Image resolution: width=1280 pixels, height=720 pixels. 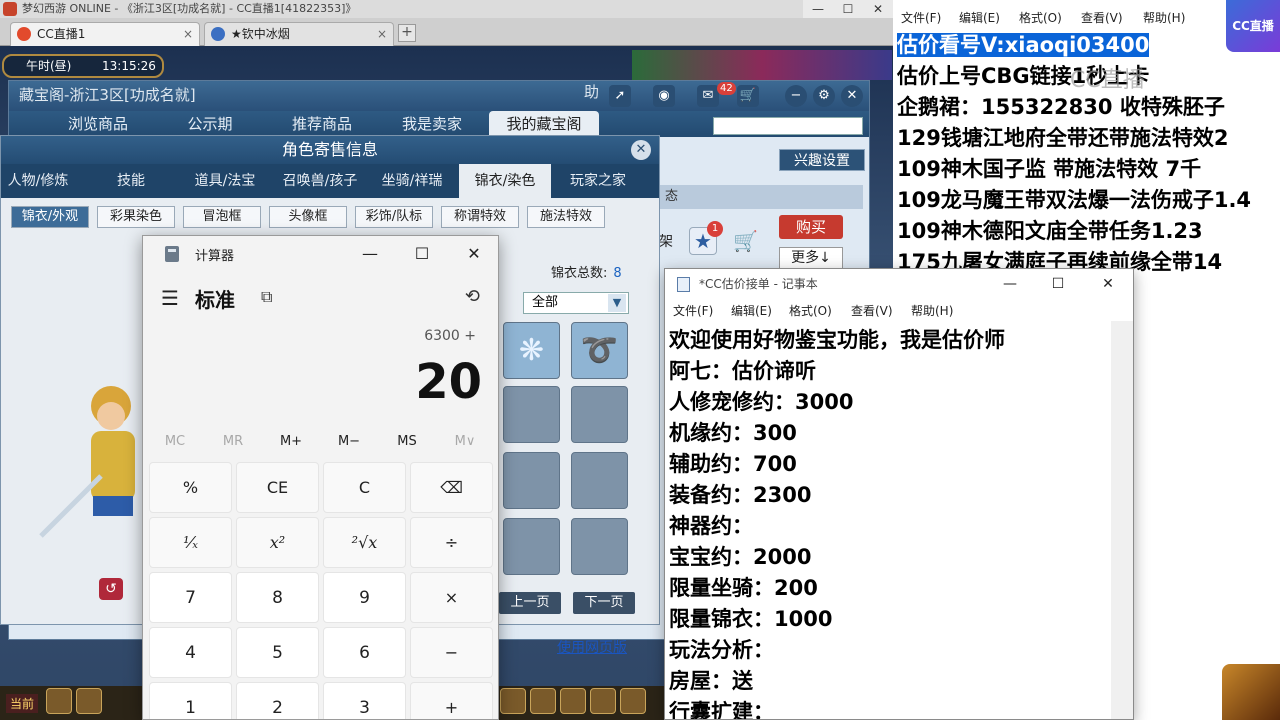 I want to click on tab-outfits: 锦衣/染色, so click(x=505, y=181).